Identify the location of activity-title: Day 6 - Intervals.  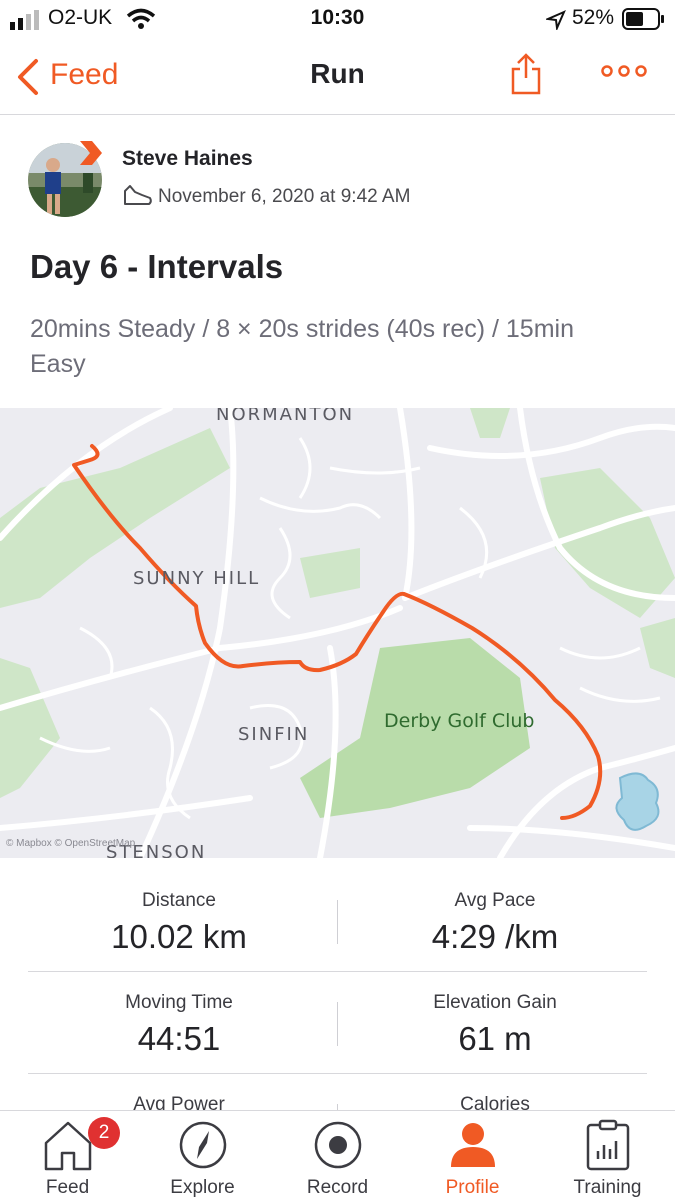
(157, 266).